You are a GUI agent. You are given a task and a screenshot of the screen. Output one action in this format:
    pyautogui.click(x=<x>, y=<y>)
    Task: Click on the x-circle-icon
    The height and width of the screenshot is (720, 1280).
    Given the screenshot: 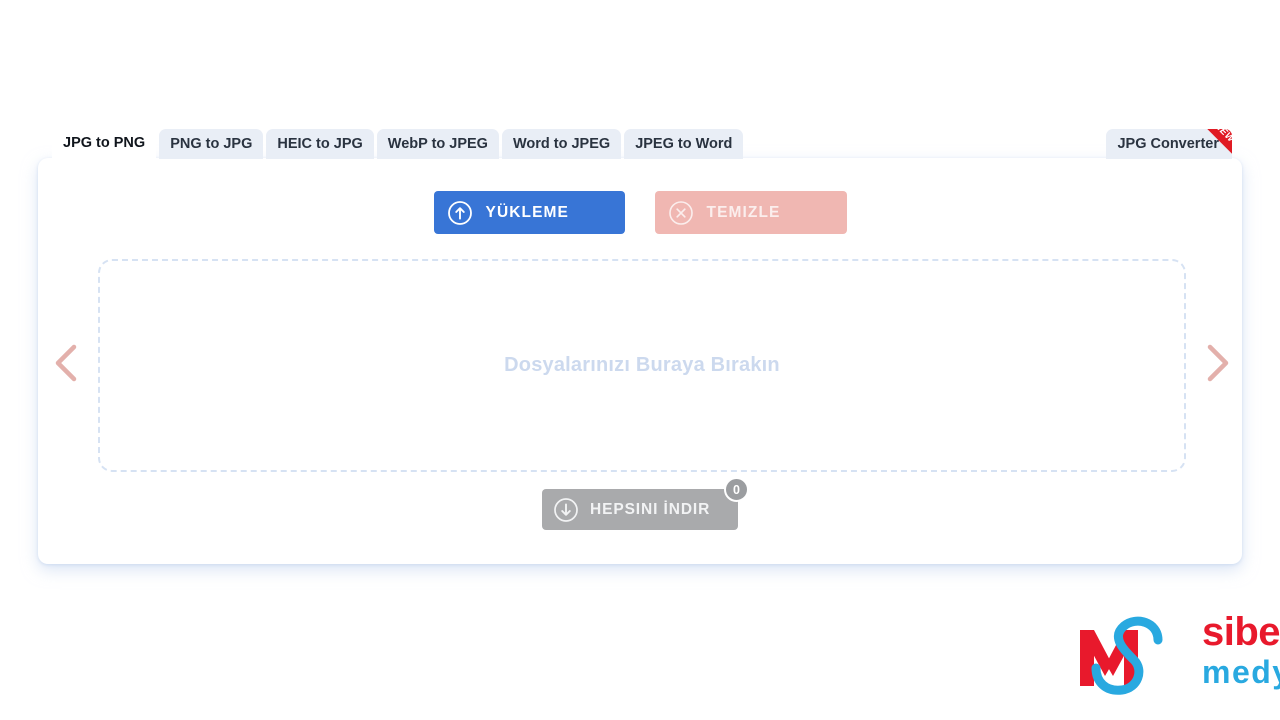 What is the action you would take?
    pyautogui.click(x=681, y=213)
    